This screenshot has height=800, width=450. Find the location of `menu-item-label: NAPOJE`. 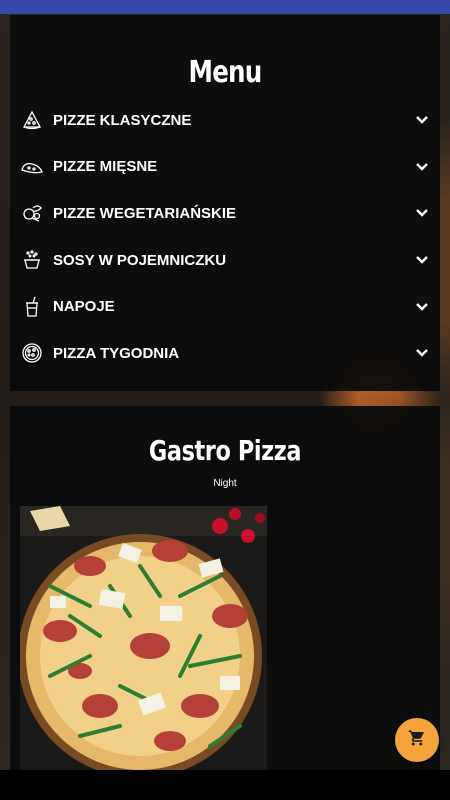

menu-item-label: NAPOJE is located at coordinates (84, 307).